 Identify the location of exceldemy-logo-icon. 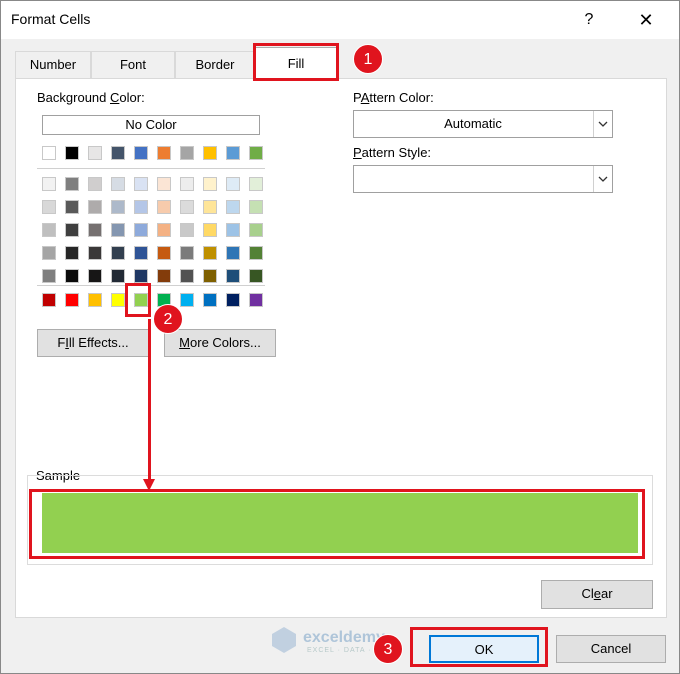
(284, 640).